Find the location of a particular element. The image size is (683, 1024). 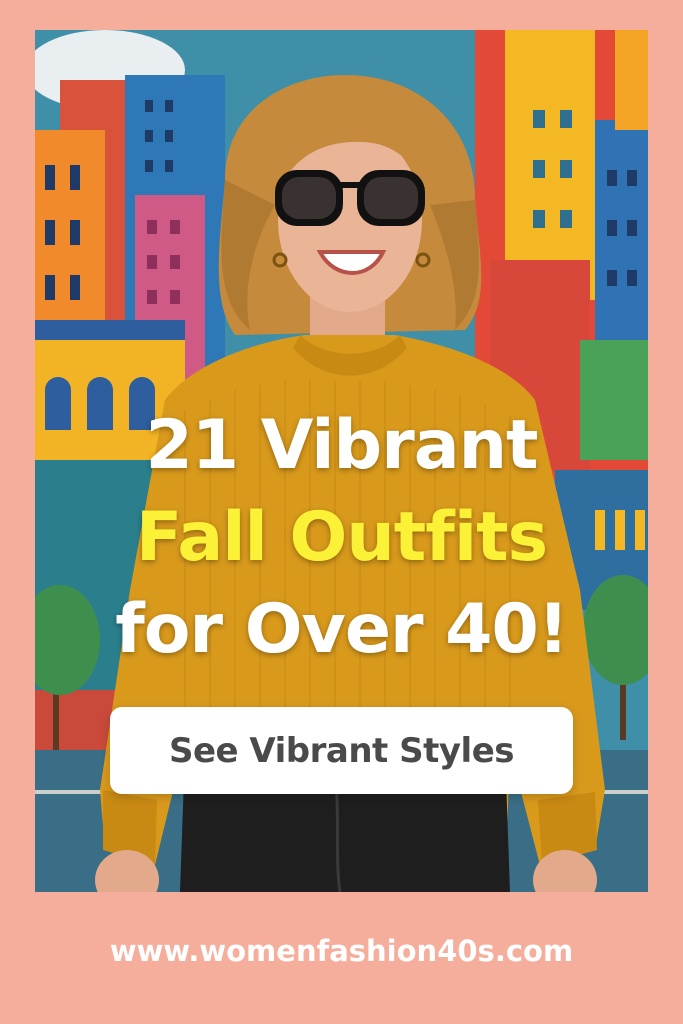

website-url-link: www.womenfashion40s.com is located at coordinates (341, 951).